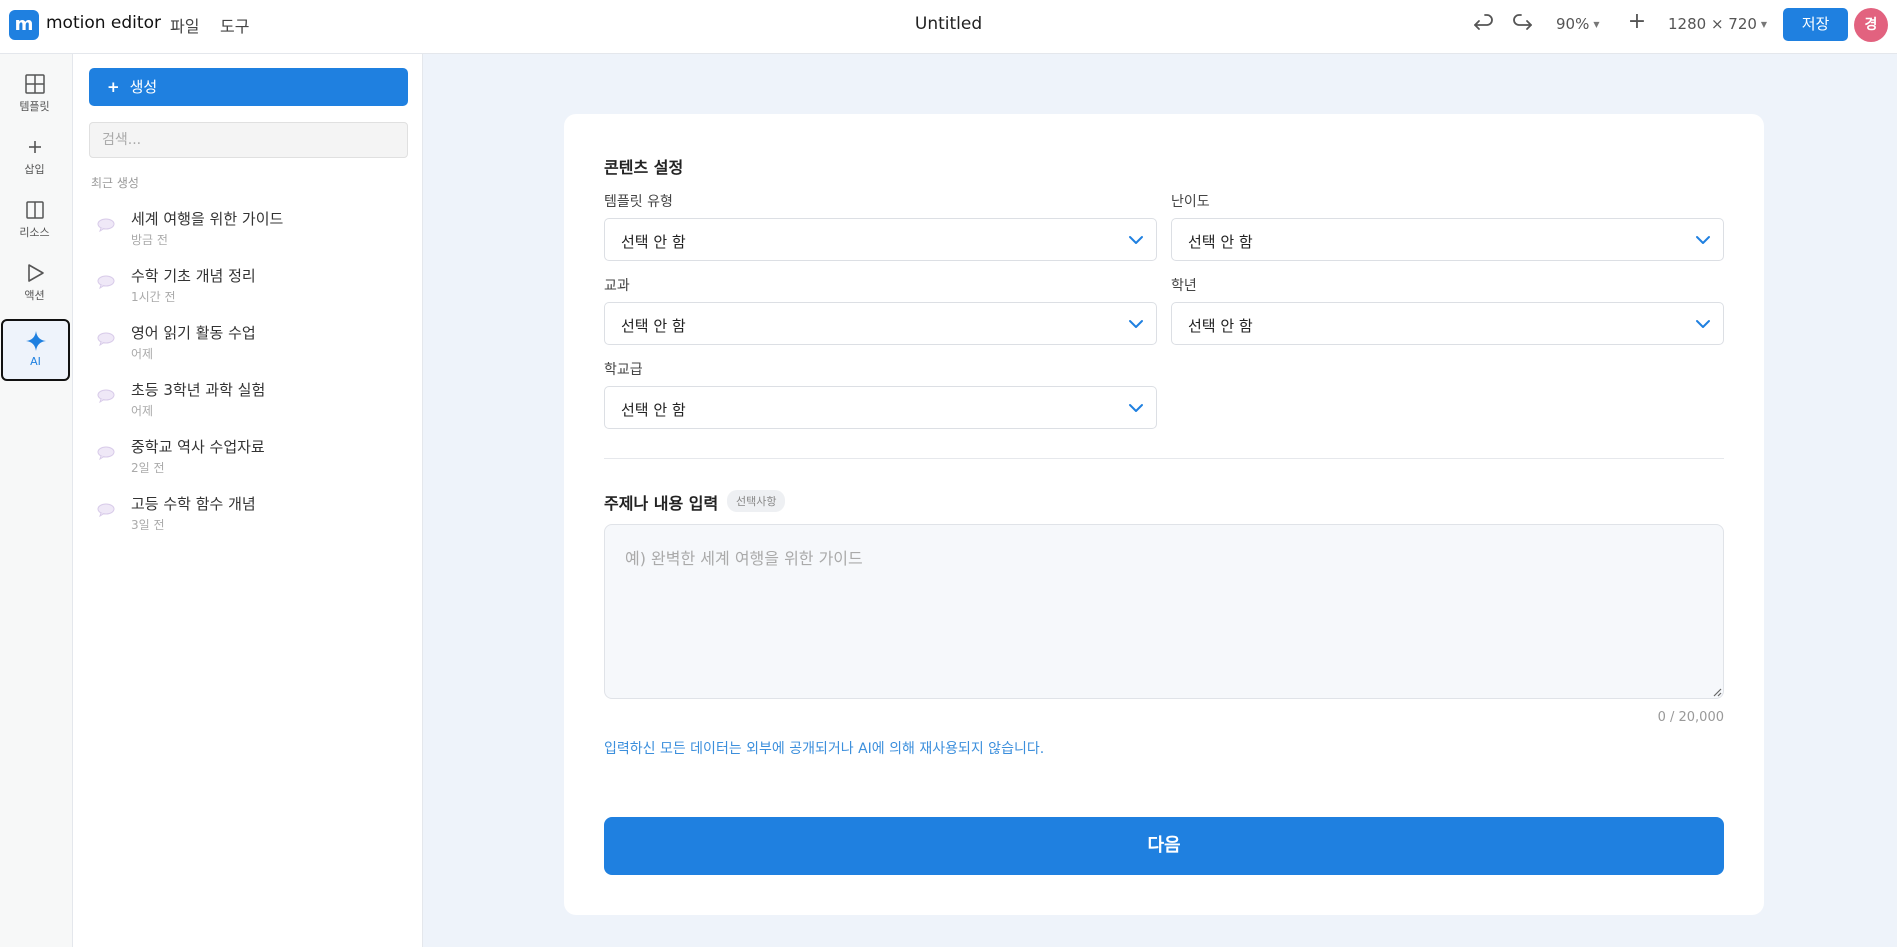 The width and height of the screenshot is (1897, 947). I want to click on sparkle-icon, so click(35, 341).